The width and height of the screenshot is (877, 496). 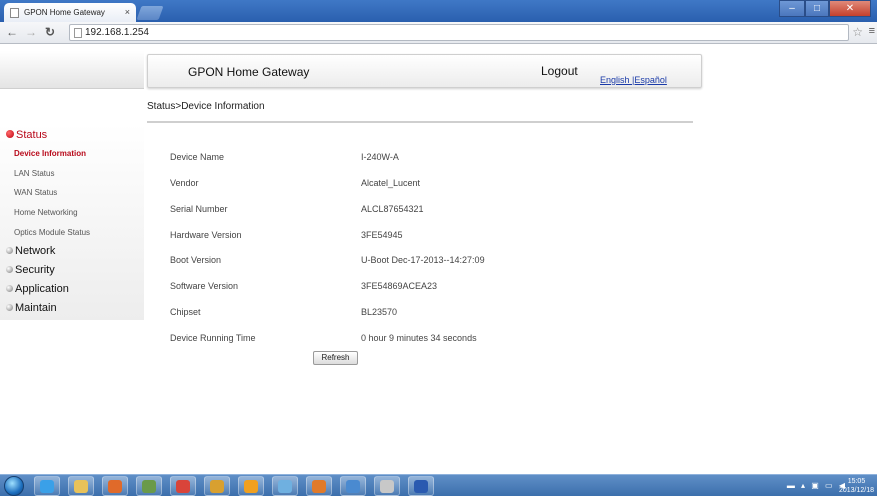 What do you see at coordinates (42, 289) in the screenshot?
I see `menu-application-label: Application` at bounding box center [42, 289].